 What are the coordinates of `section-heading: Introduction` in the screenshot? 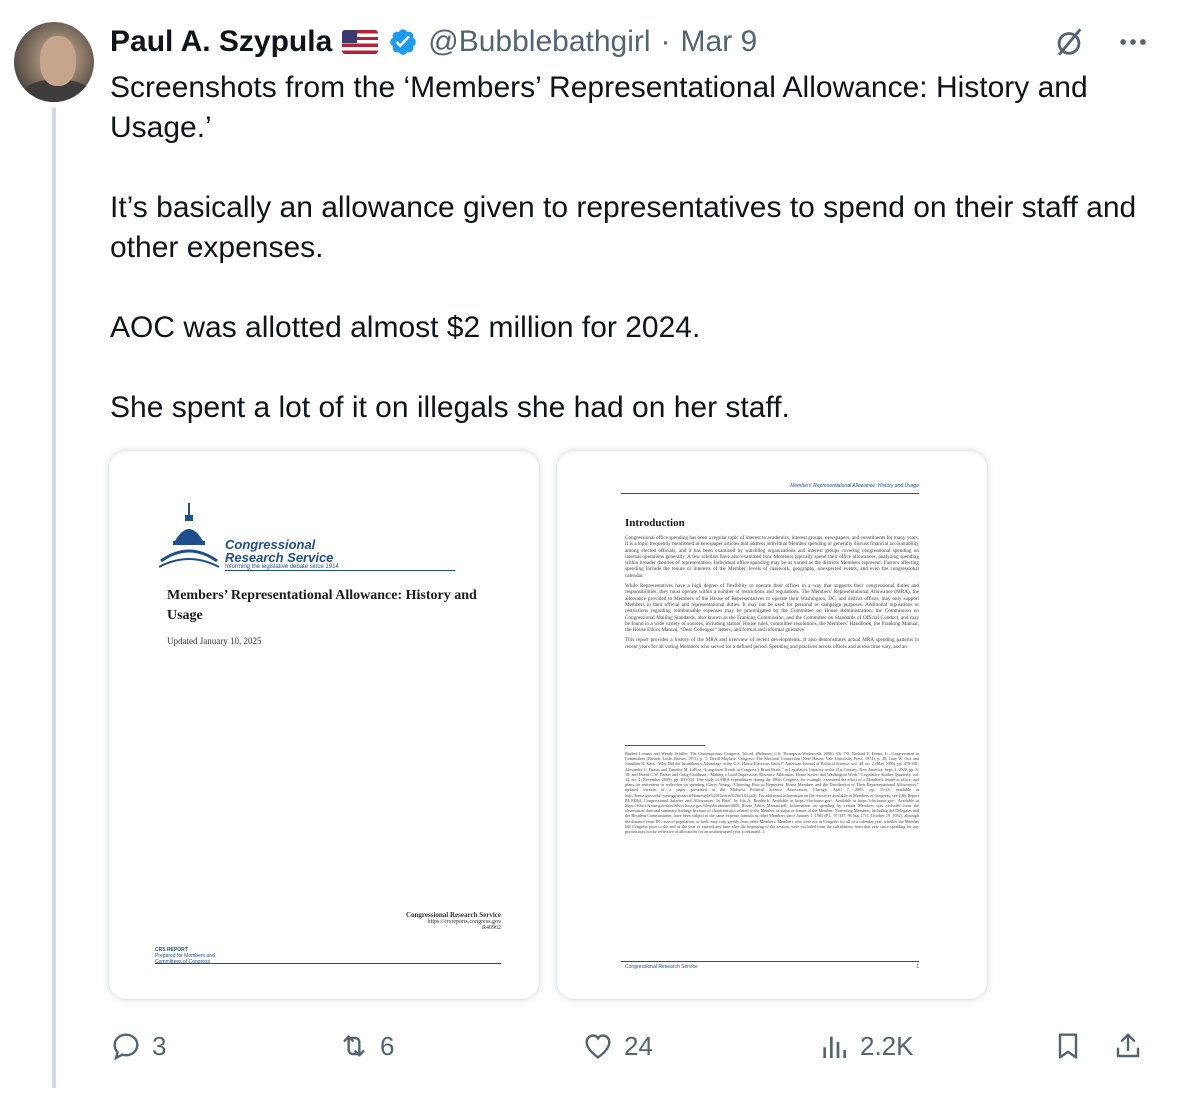 It's located at (655, 523).